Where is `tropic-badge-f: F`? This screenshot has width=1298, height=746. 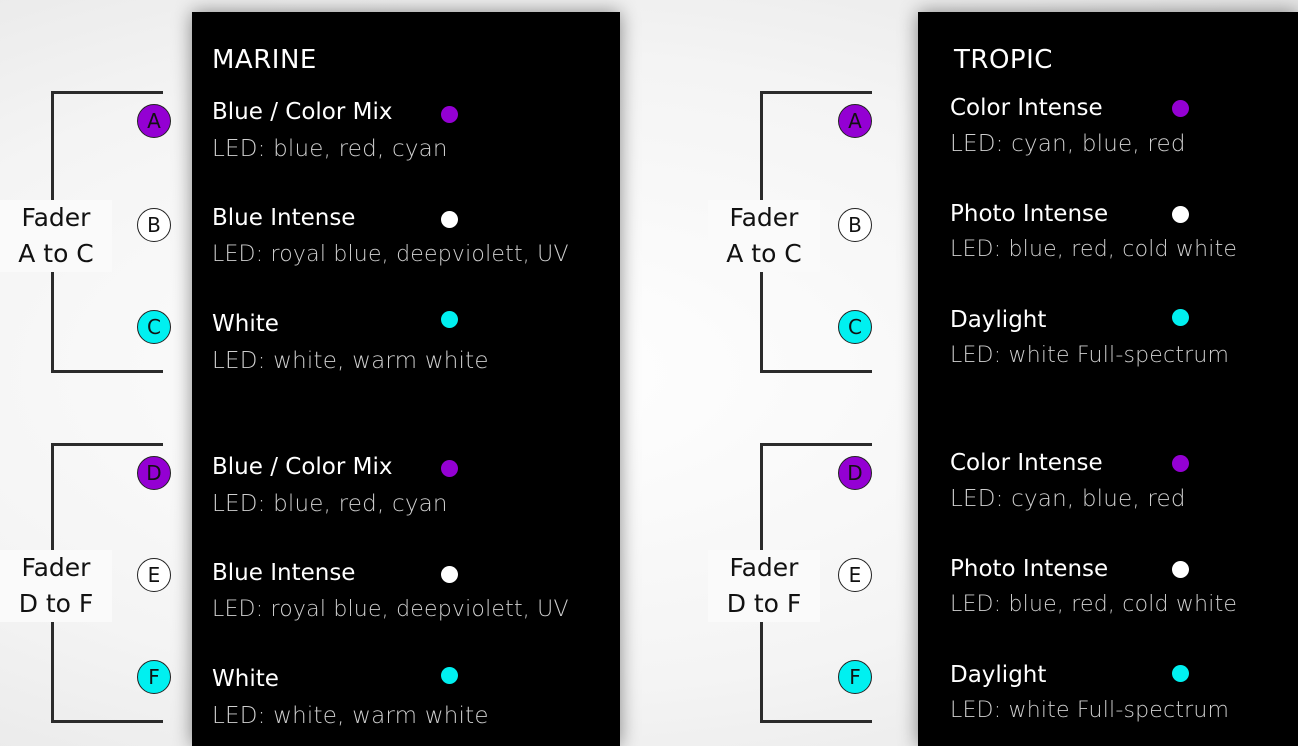 tropic-badge-f: F is located at coordinates (855, 677).